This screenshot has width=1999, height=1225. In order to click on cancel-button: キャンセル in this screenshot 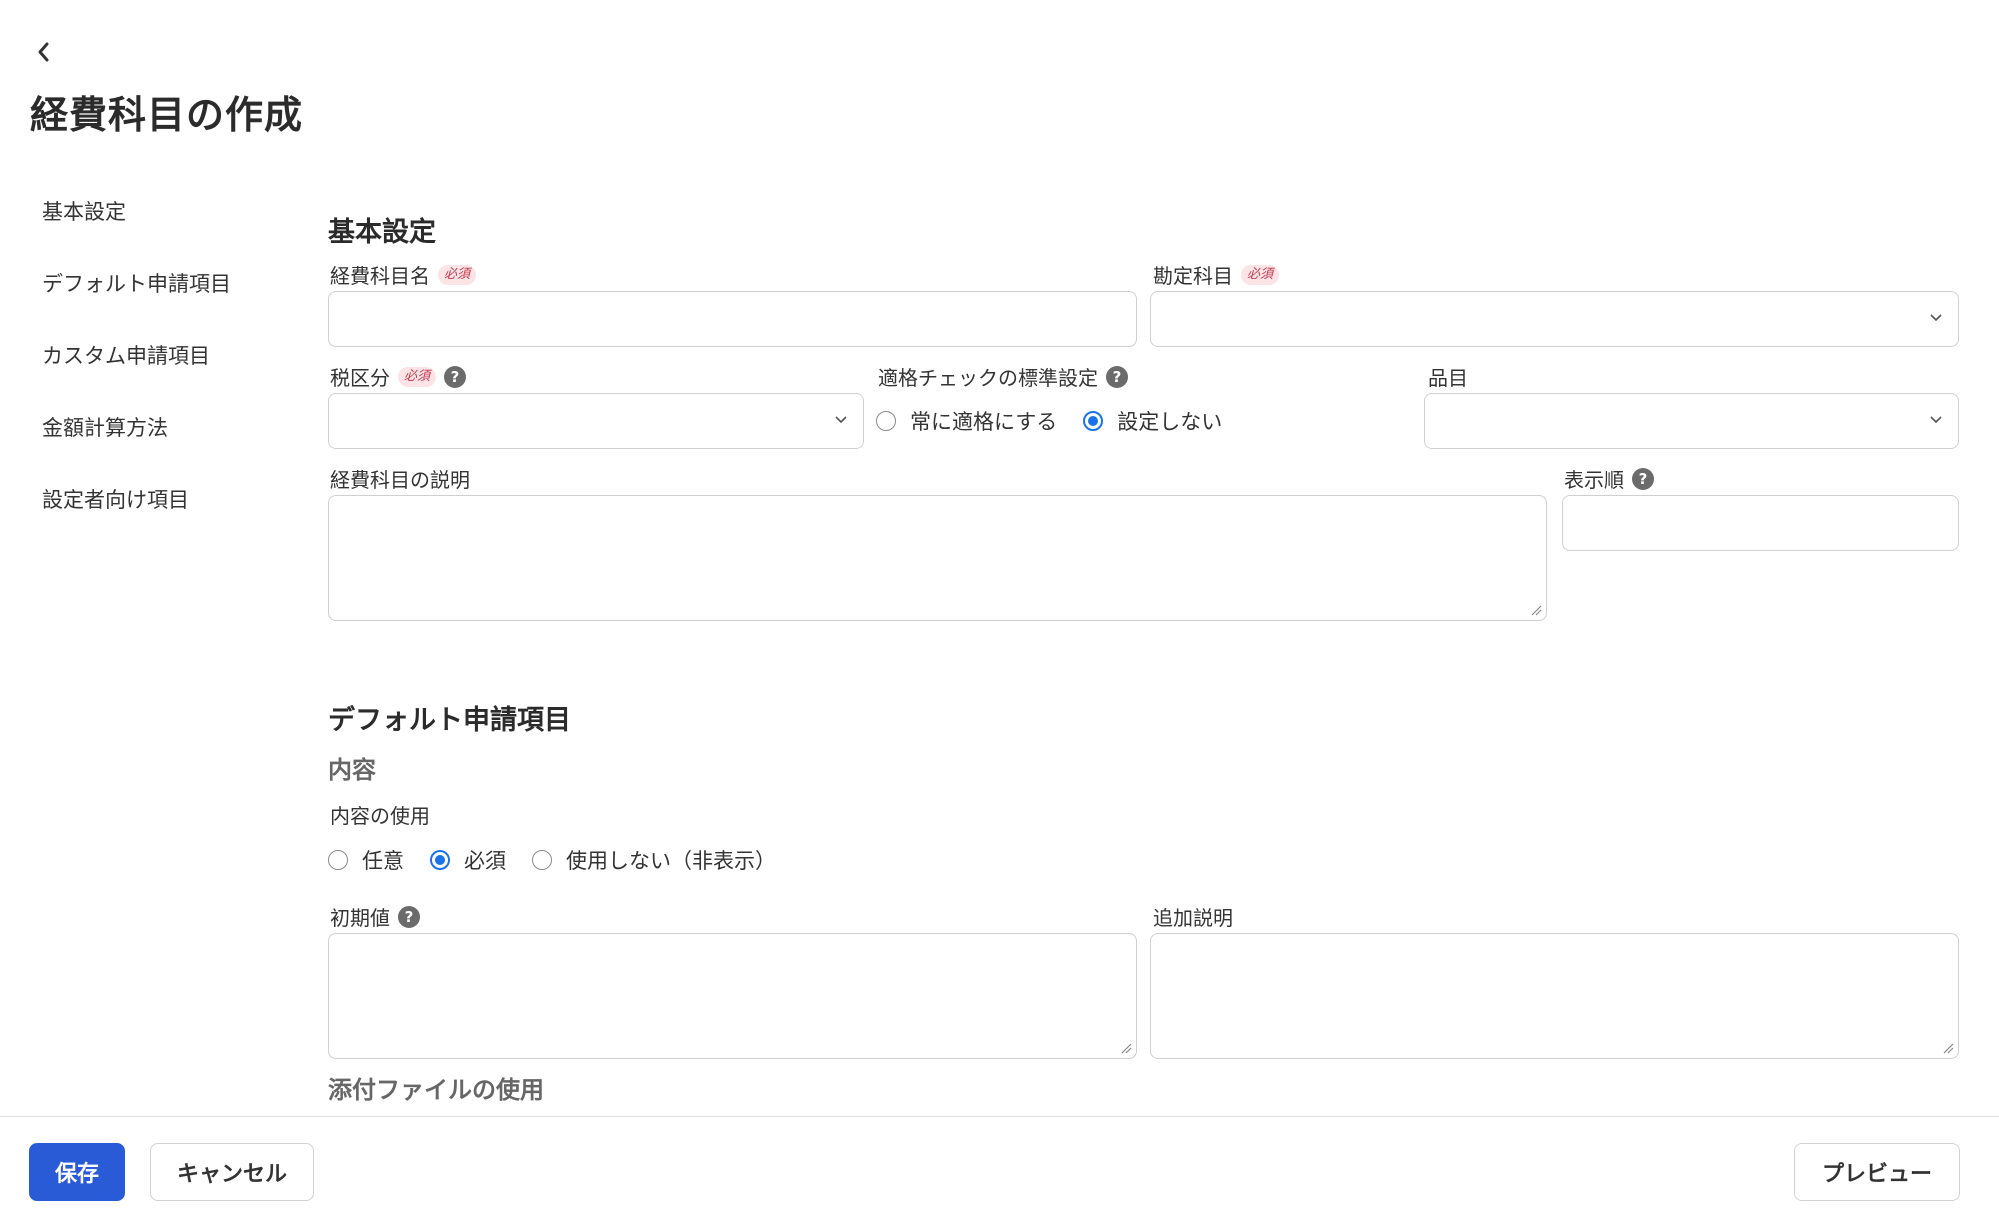, I will do `click(232, 1172)`.